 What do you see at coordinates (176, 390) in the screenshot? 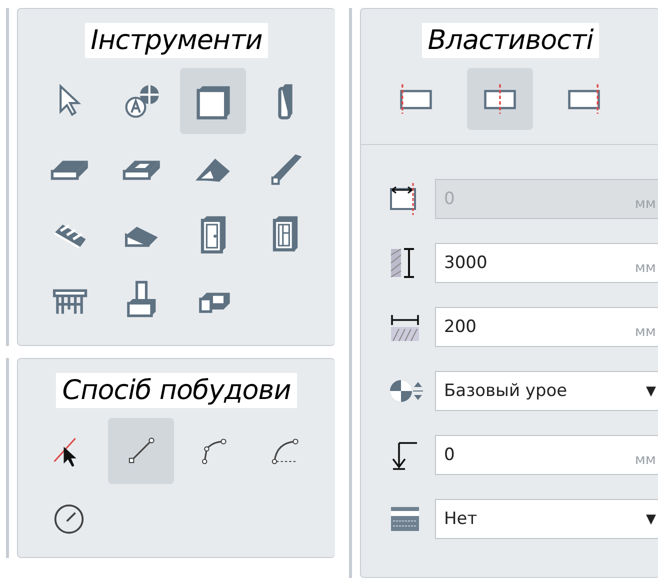
I see `panel-title: Спосіб побудови` at bounding box center [176, 390].